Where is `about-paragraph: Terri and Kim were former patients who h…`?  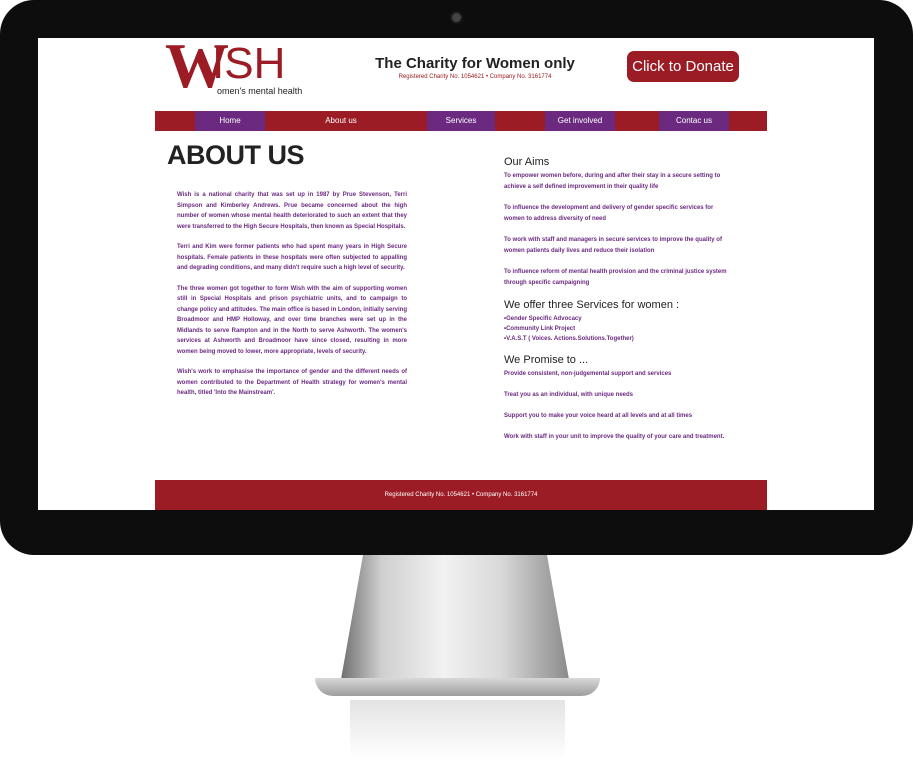
about-paragraph: Terri and Kim were former patients who h… is located at coordinates (292, 257).